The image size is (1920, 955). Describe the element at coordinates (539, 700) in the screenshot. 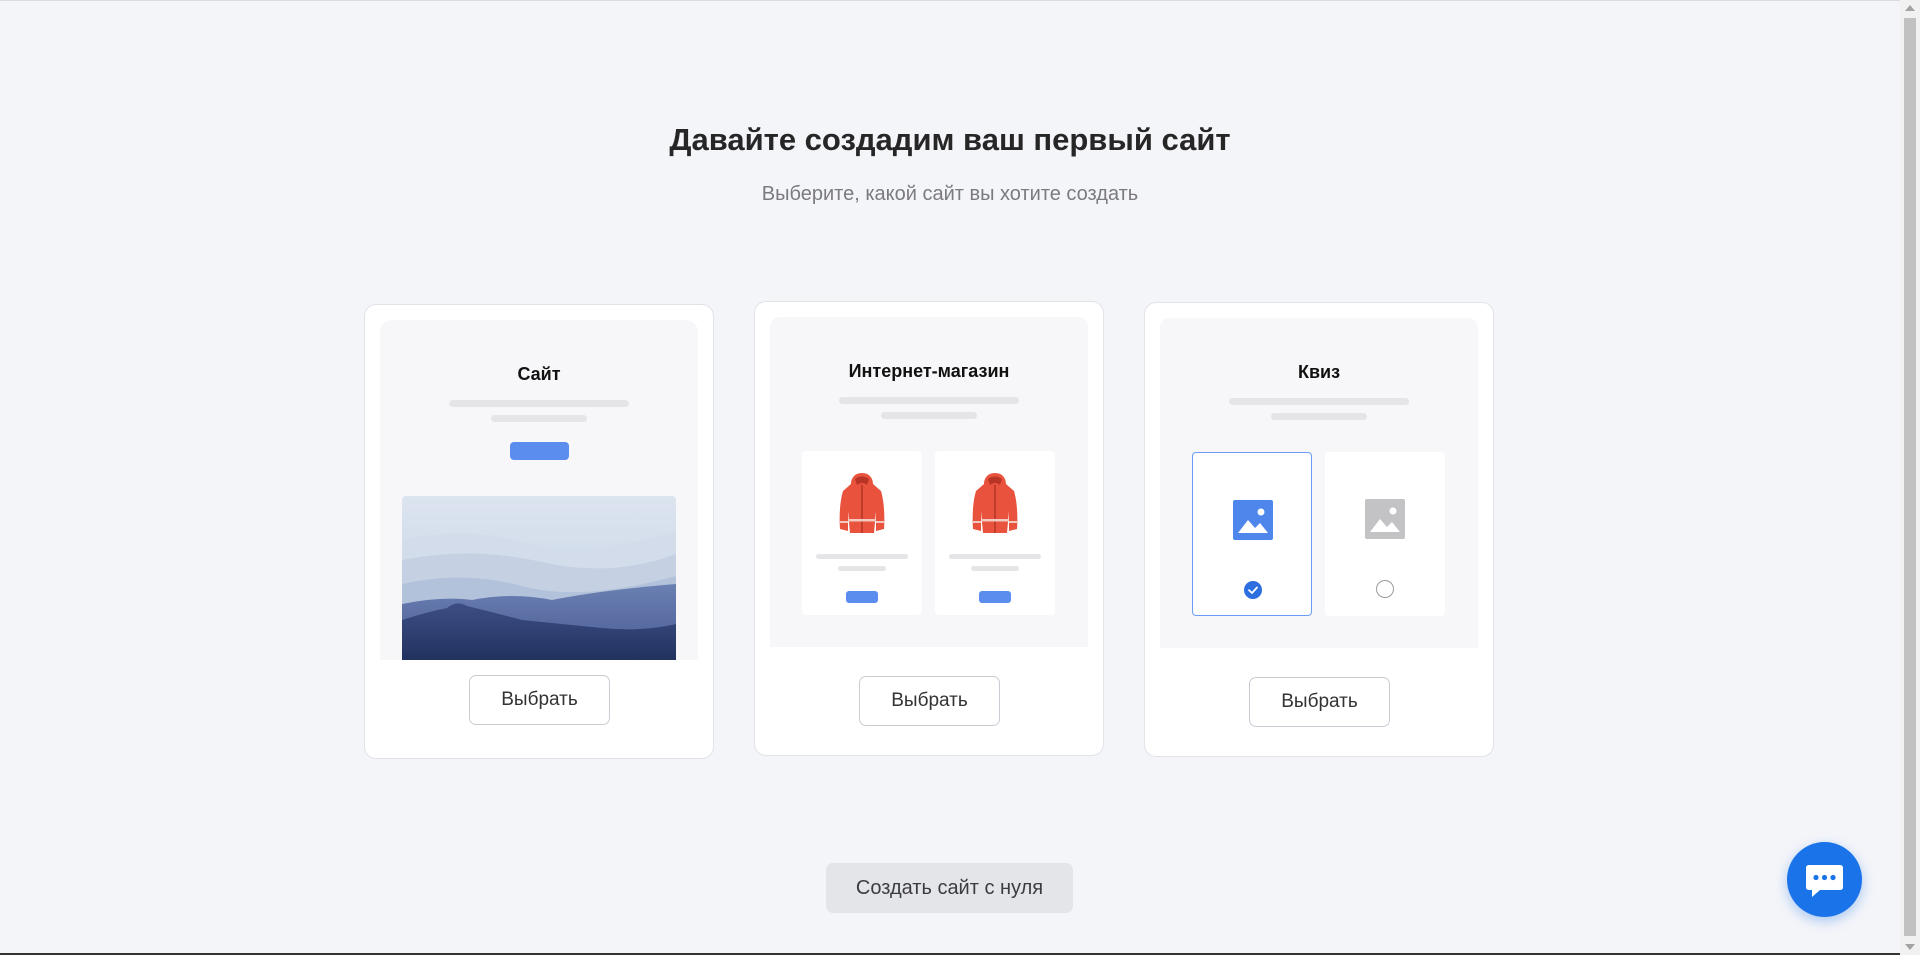

I see `select-site-button: Выбрать` at that location.